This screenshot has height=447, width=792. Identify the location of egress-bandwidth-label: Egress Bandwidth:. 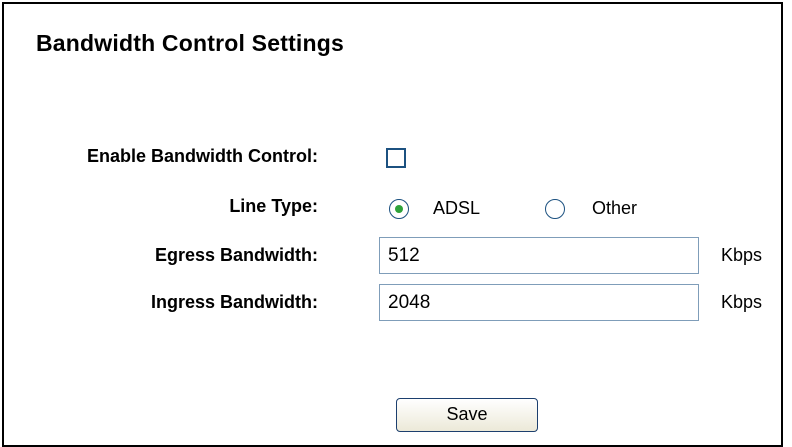
(236, 255).